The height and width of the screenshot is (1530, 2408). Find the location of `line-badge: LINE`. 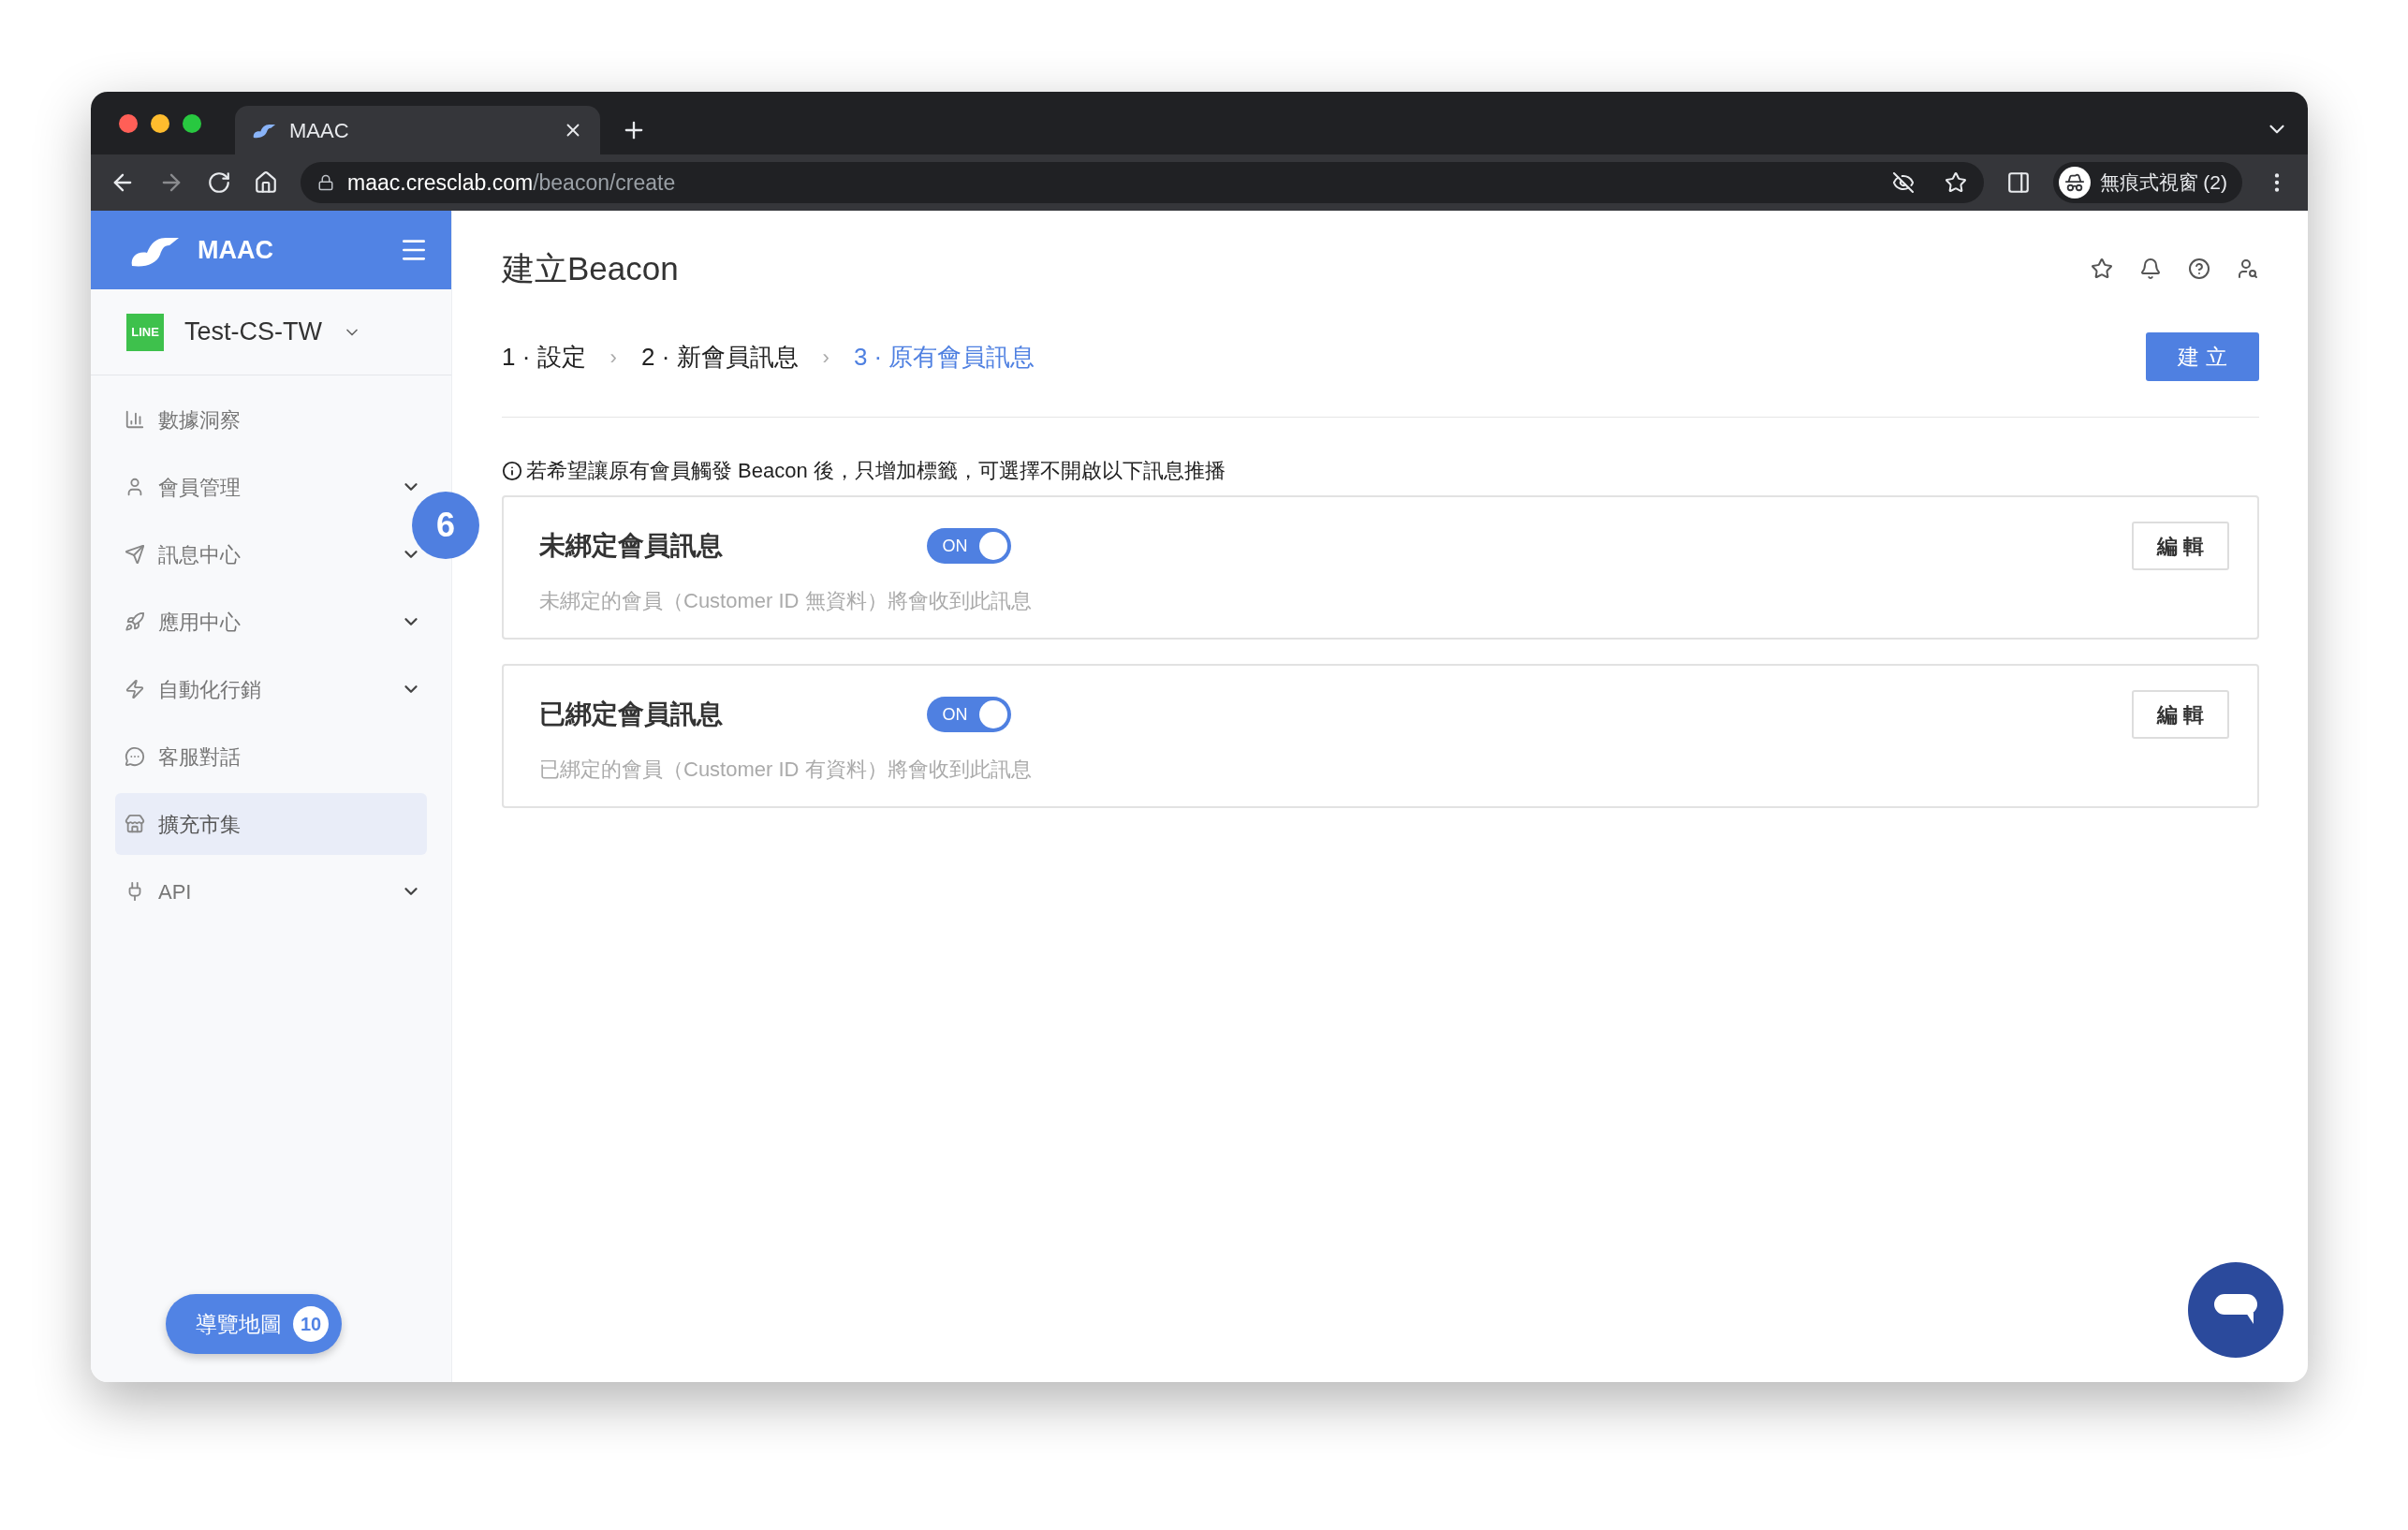

line-badge: LINE is located at coordinates (145, 332).